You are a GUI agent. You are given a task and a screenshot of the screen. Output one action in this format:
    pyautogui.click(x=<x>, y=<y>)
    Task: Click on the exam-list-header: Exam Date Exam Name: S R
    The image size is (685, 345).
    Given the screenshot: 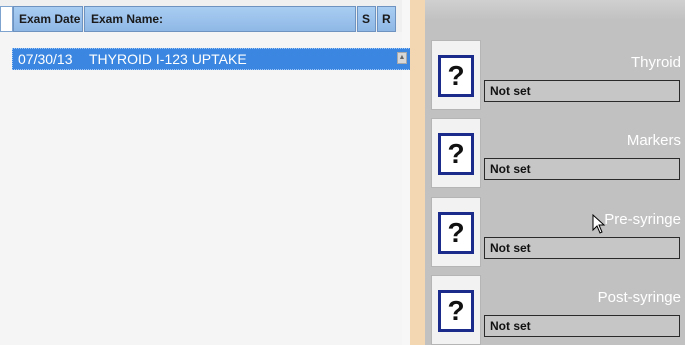 What is the action you would take?
    pyautogui.click(x=201, y=16)
    